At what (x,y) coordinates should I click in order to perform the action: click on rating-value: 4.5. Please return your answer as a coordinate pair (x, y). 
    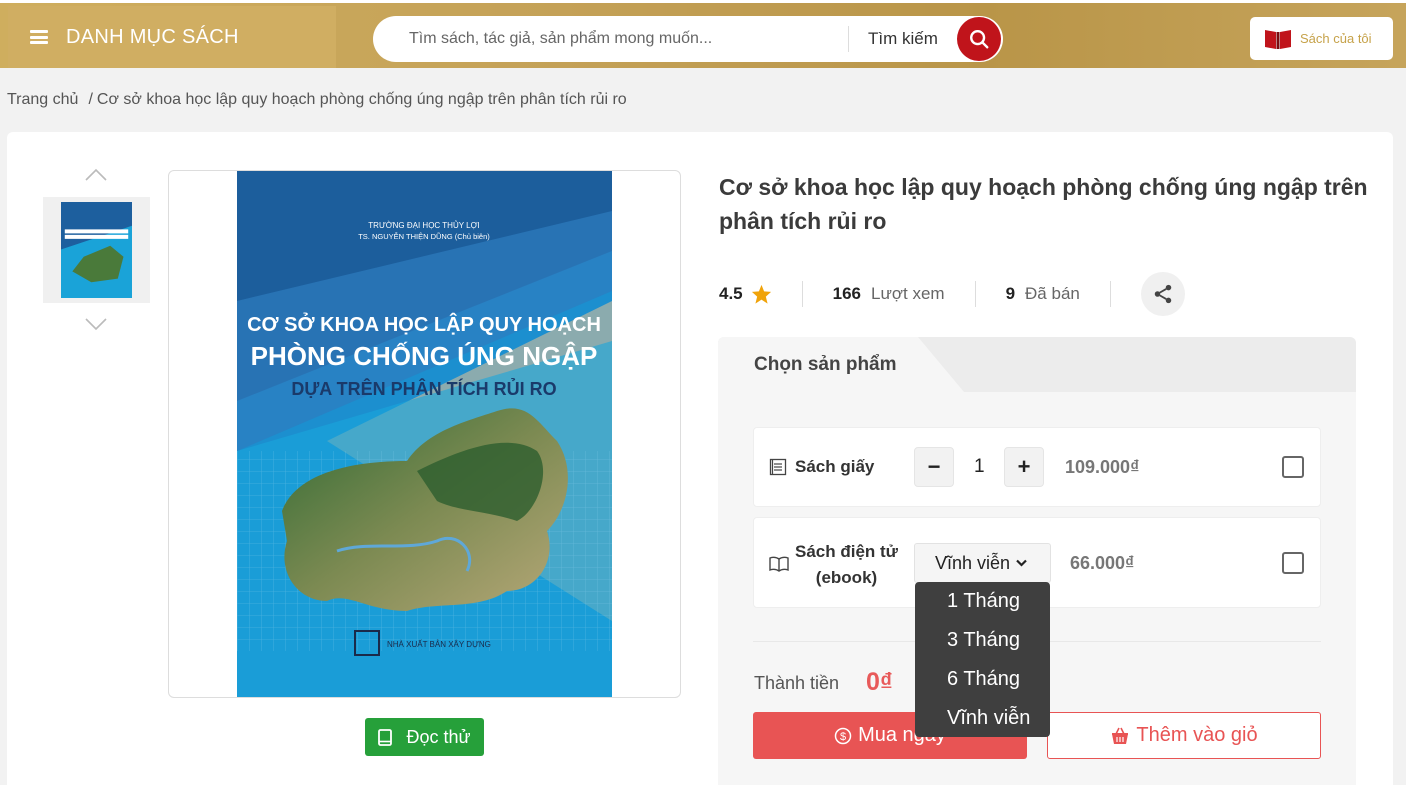
    Looking at the image, I should click on (731, 293).